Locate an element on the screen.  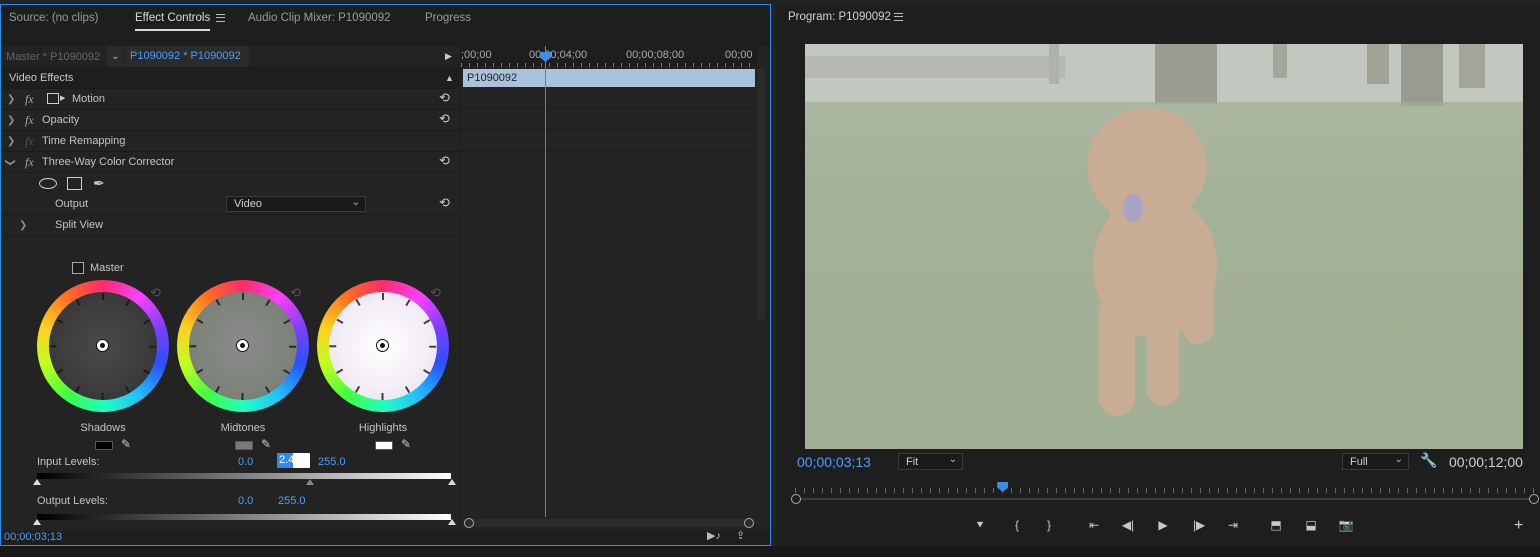
output-select: Video ⌄ is located at coordinates (296, 204).